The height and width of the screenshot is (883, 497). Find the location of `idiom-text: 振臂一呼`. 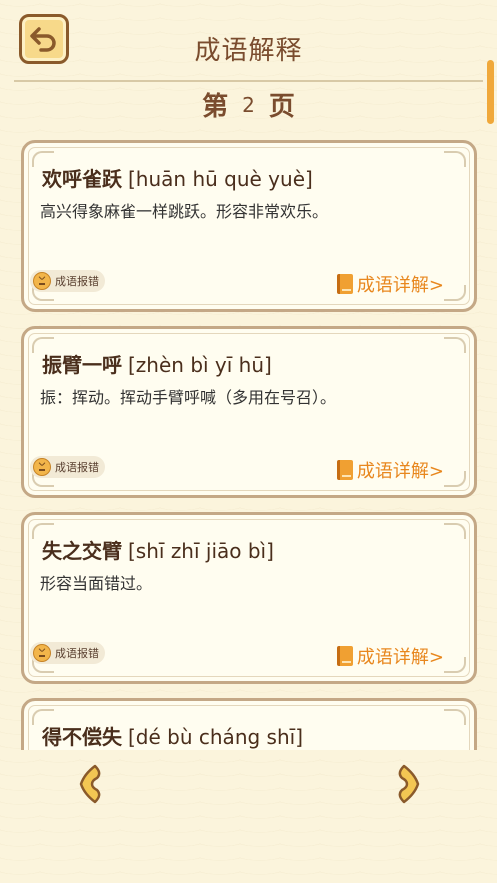

idiom-text: 振臂一呼 is located at coordinates (82, 365).